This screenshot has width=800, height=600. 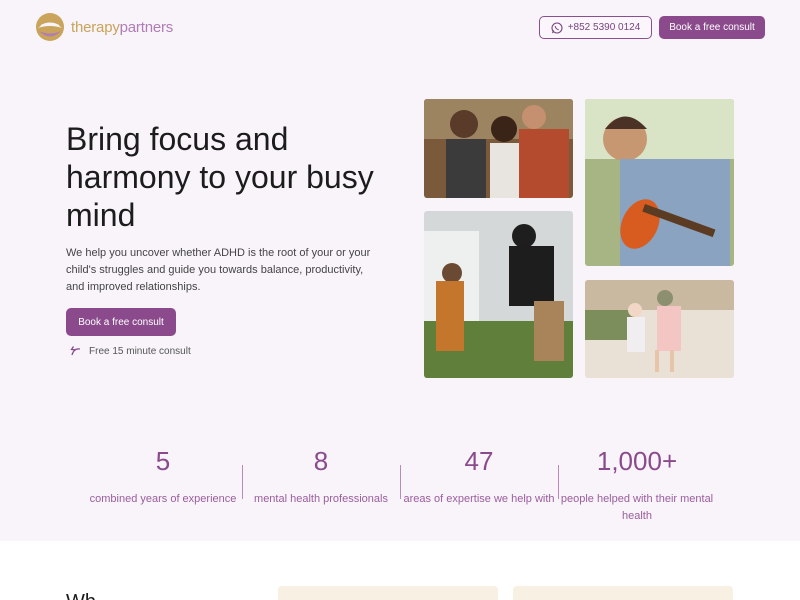 I want to click on brand-name: therapypartners, so click(x=122, y=27).